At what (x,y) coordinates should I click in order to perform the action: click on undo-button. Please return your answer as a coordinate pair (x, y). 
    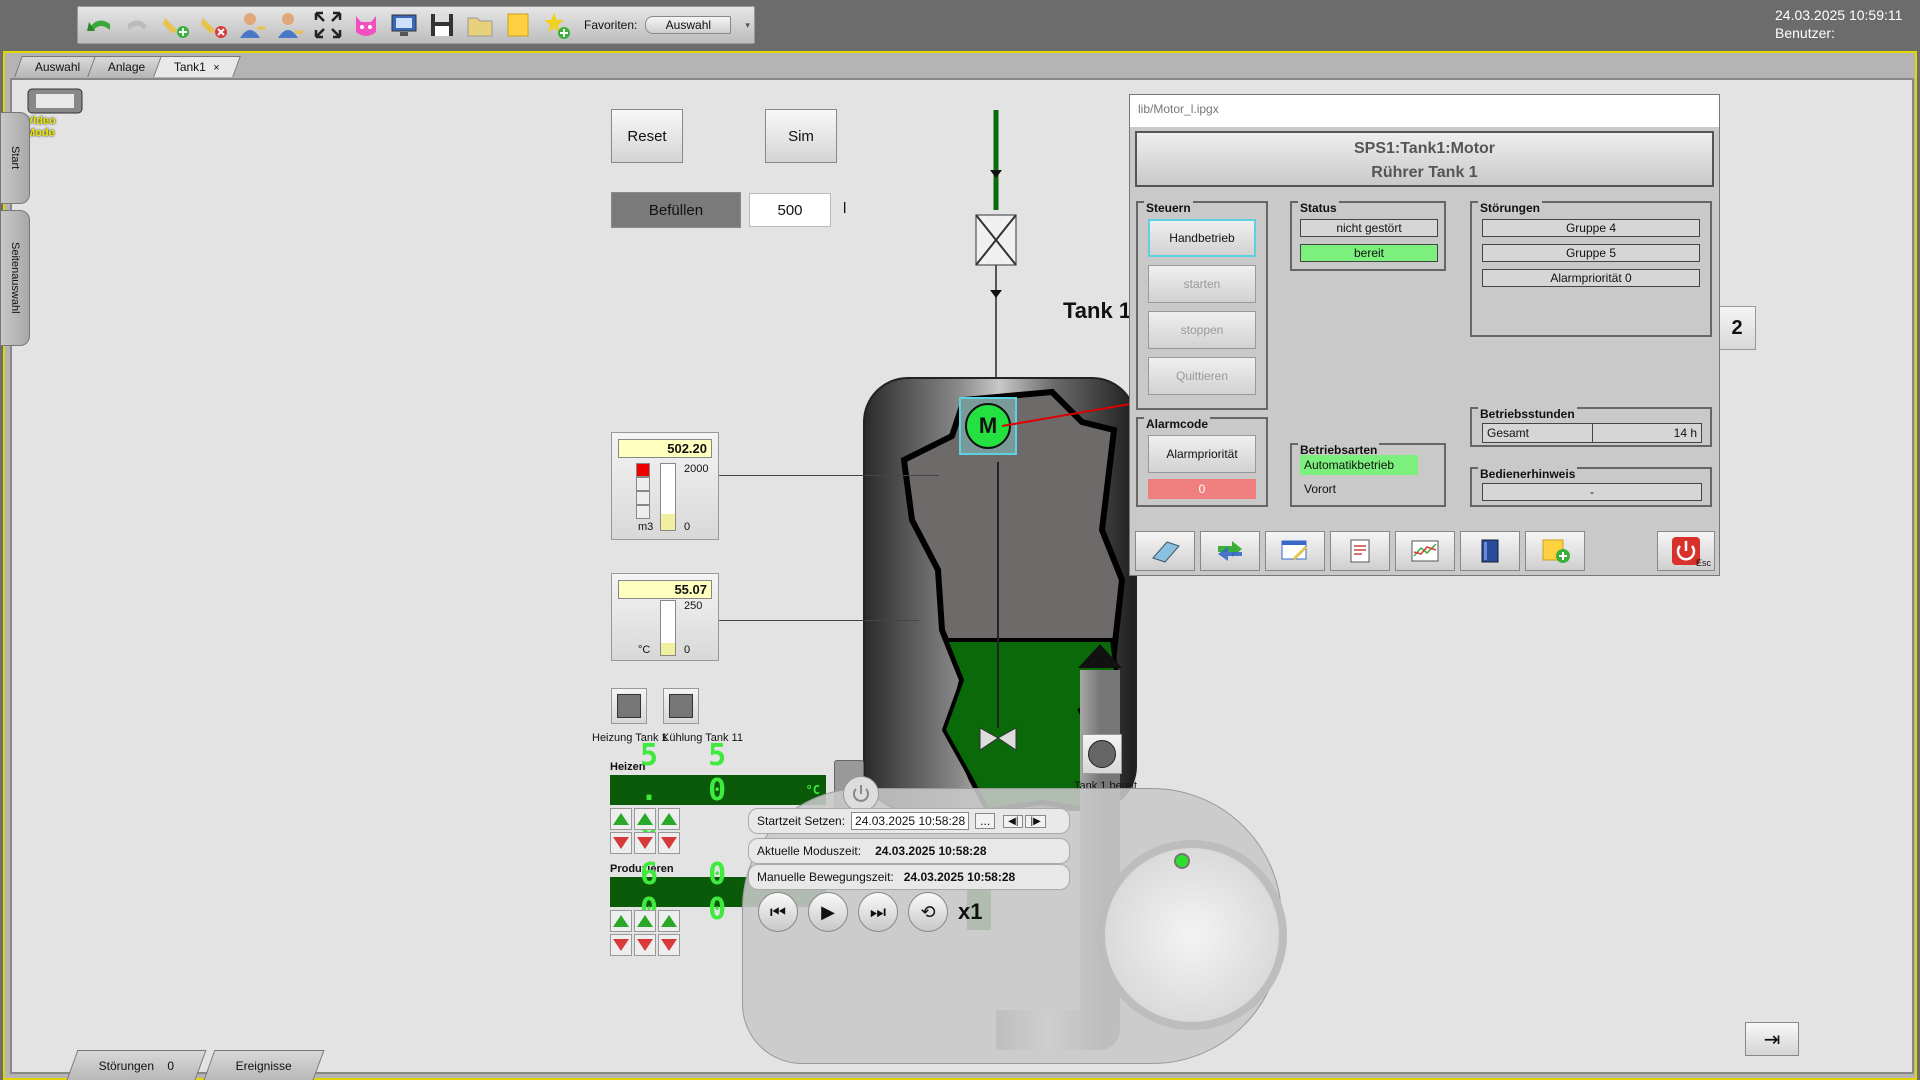
    Looking at the image, I should click on (100, 25).